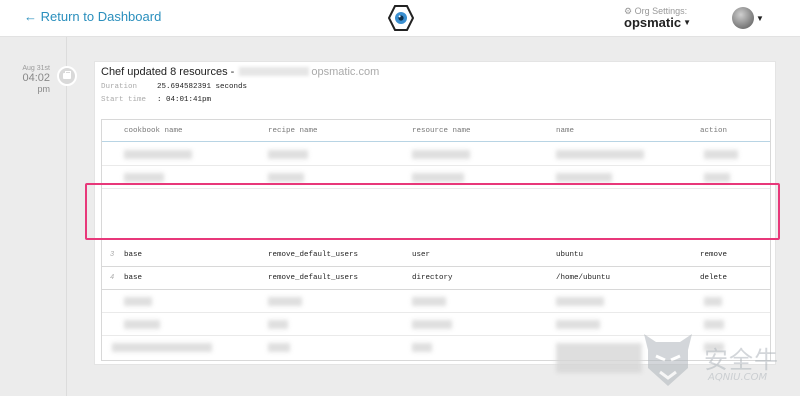 The width and height of the screenshot is (800, 396). Describe the element at coordinates (714, 278) in the screenshot. I see `action-cell: delete` at that location.